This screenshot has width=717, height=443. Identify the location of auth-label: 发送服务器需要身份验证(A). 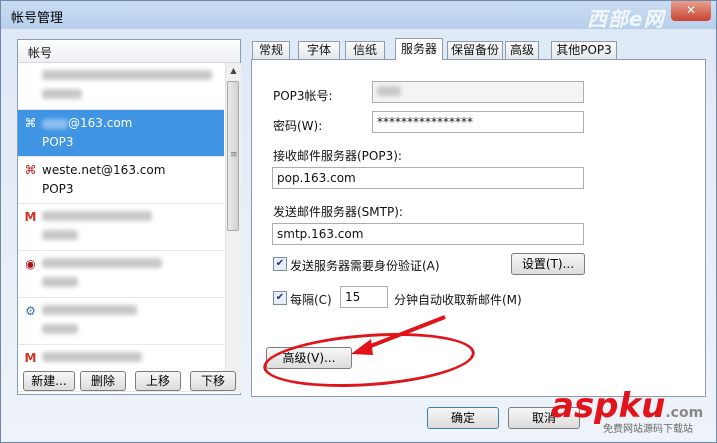
(365, 266).